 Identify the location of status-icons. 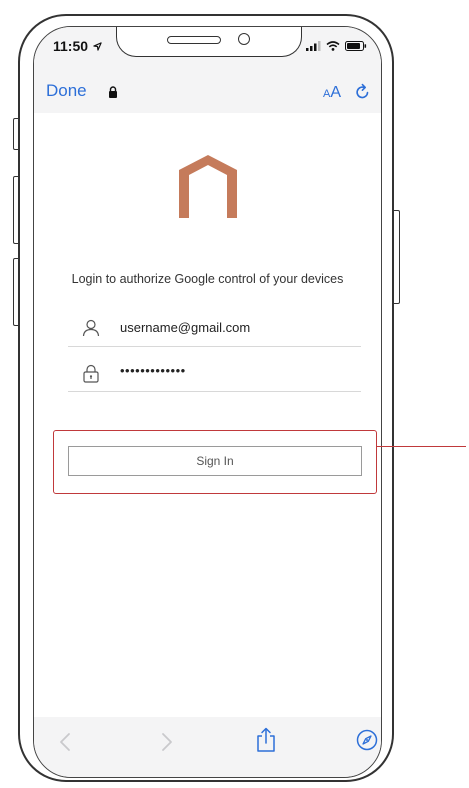
(336, 46).